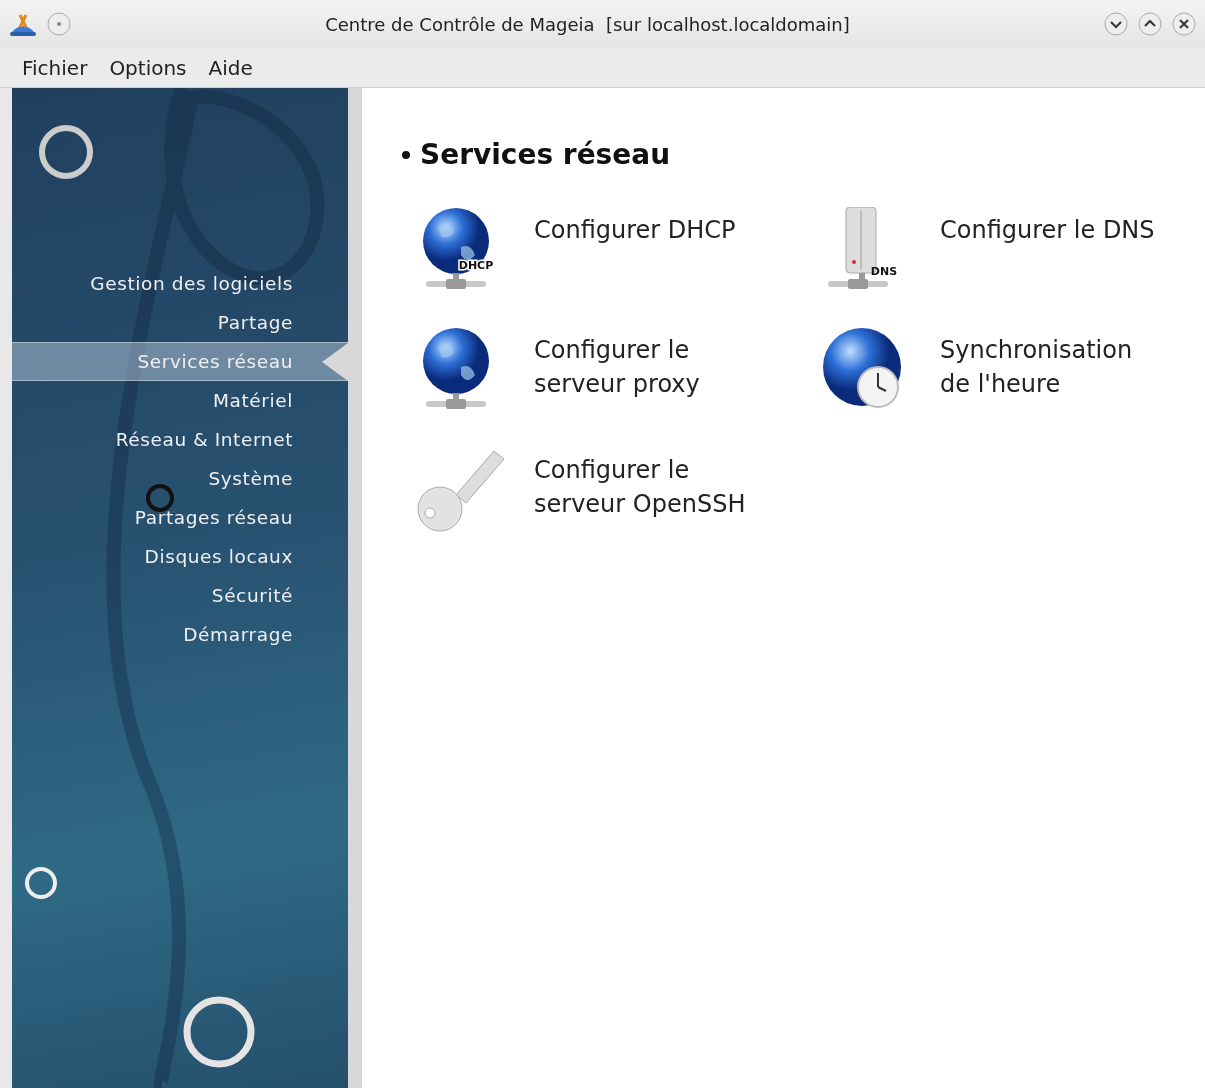  Describe the element at coordinates (180, 478) in the screenshot. I see `sidebar-item: Système` at that location.